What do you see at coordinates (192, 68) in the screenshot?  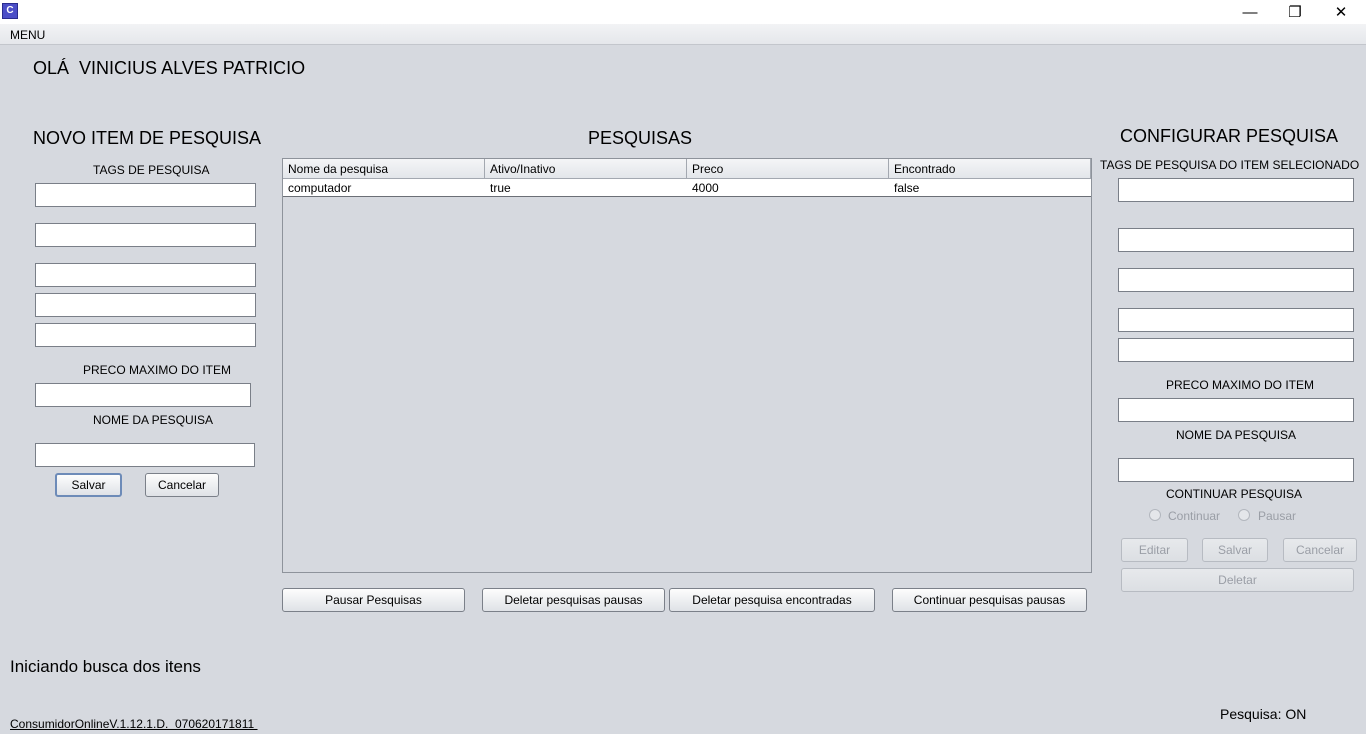 I see `user-name: VINICIUS ALVES PATRICIO` at bounding box center [192, 68].